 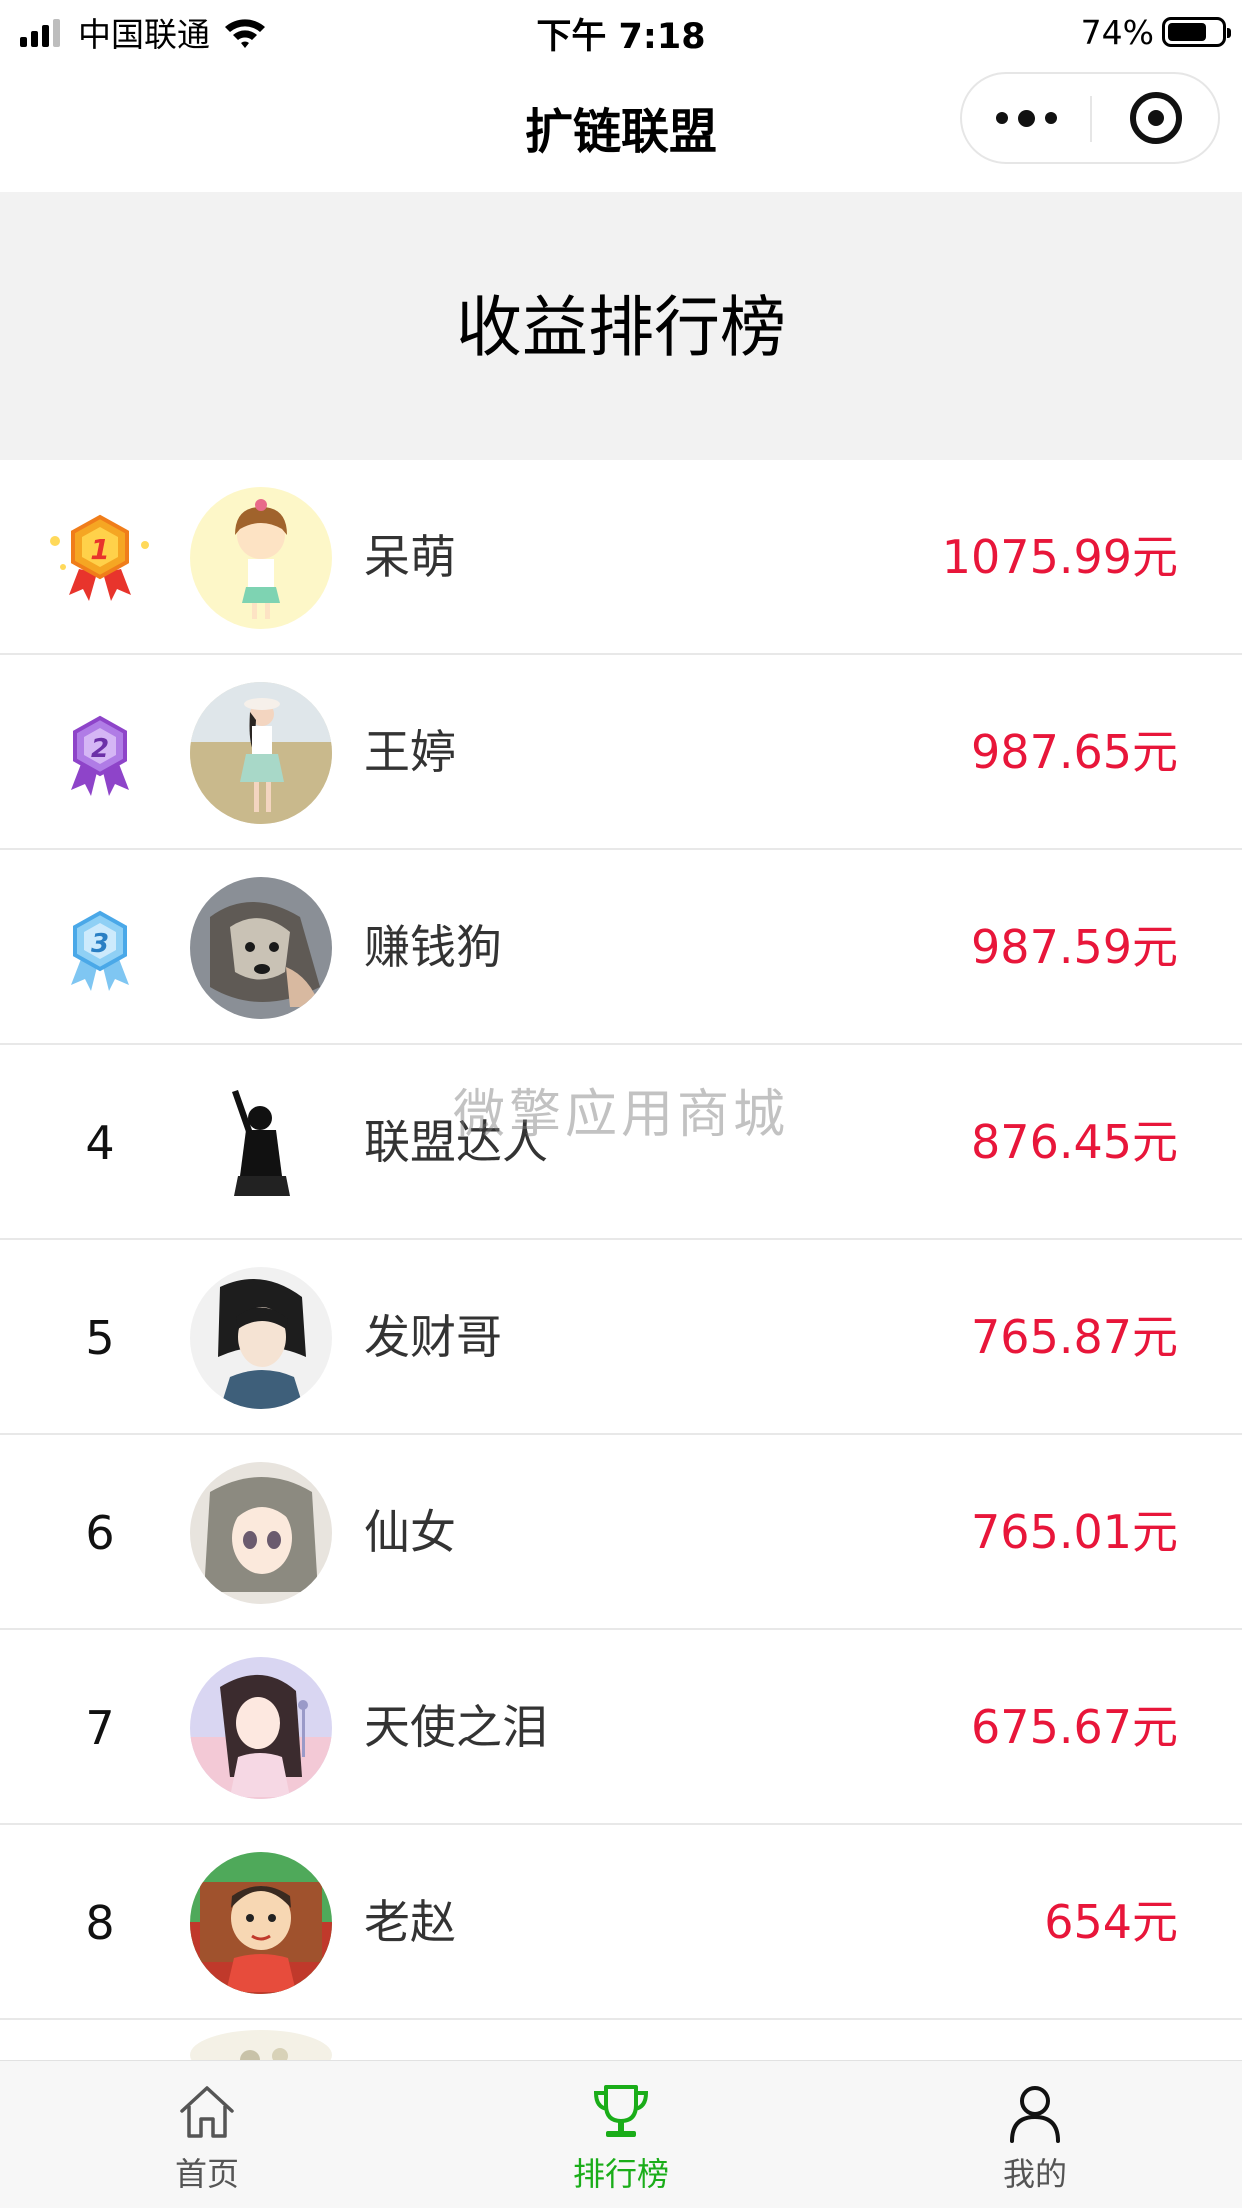 I want to click on earnings-value: 654元, so click(x=1111, y=1922).